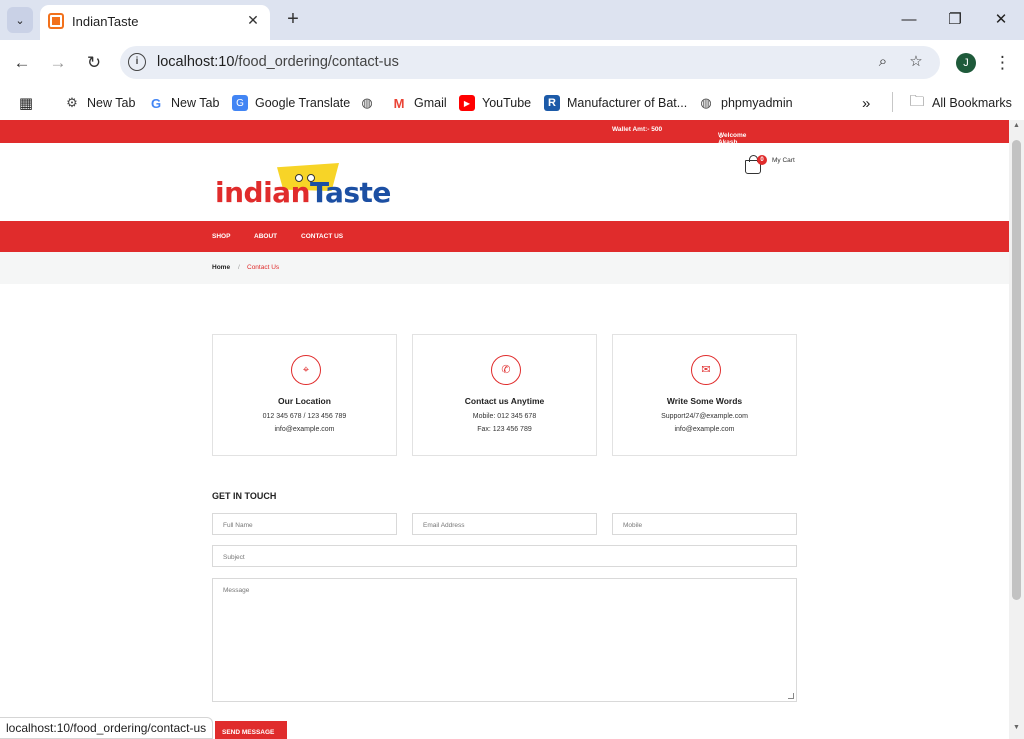  Describe the element at coordinates (909, 20) in the screenshot. I see `minimize-icon: —` at that location.